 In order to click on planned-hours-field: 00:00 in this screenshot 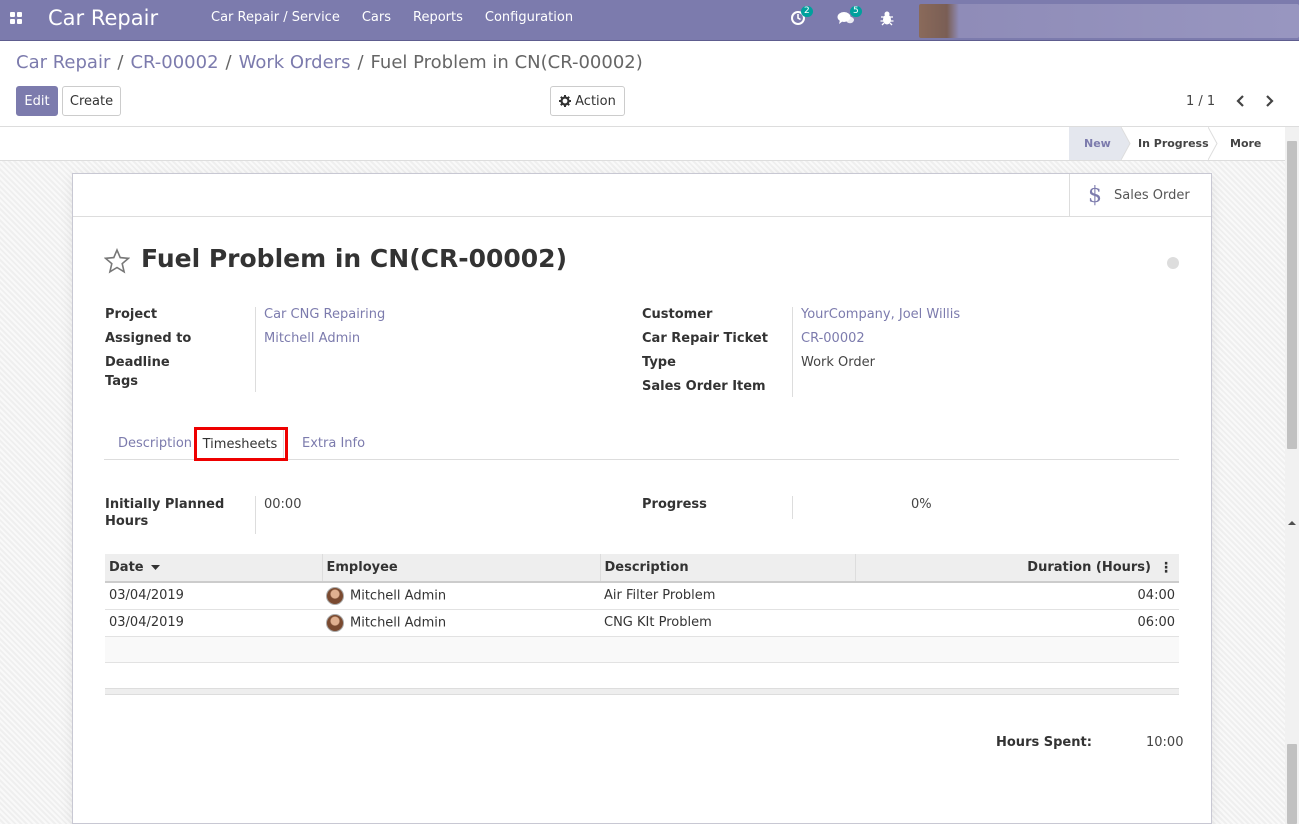, I will do `click(282, 504)`.